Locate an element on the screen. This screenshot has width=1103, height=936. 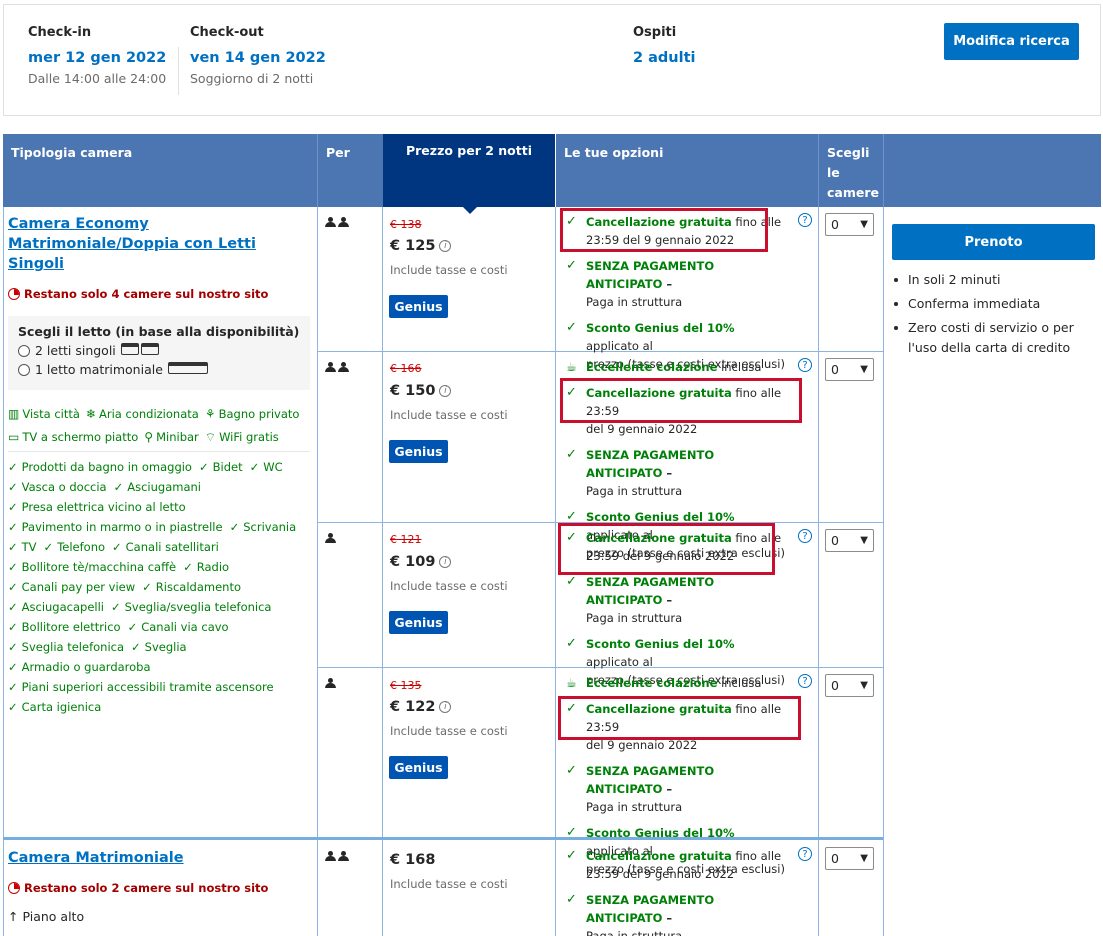
checkout-date: ven 14 gen 2022 is located at coordinates (258, 58).